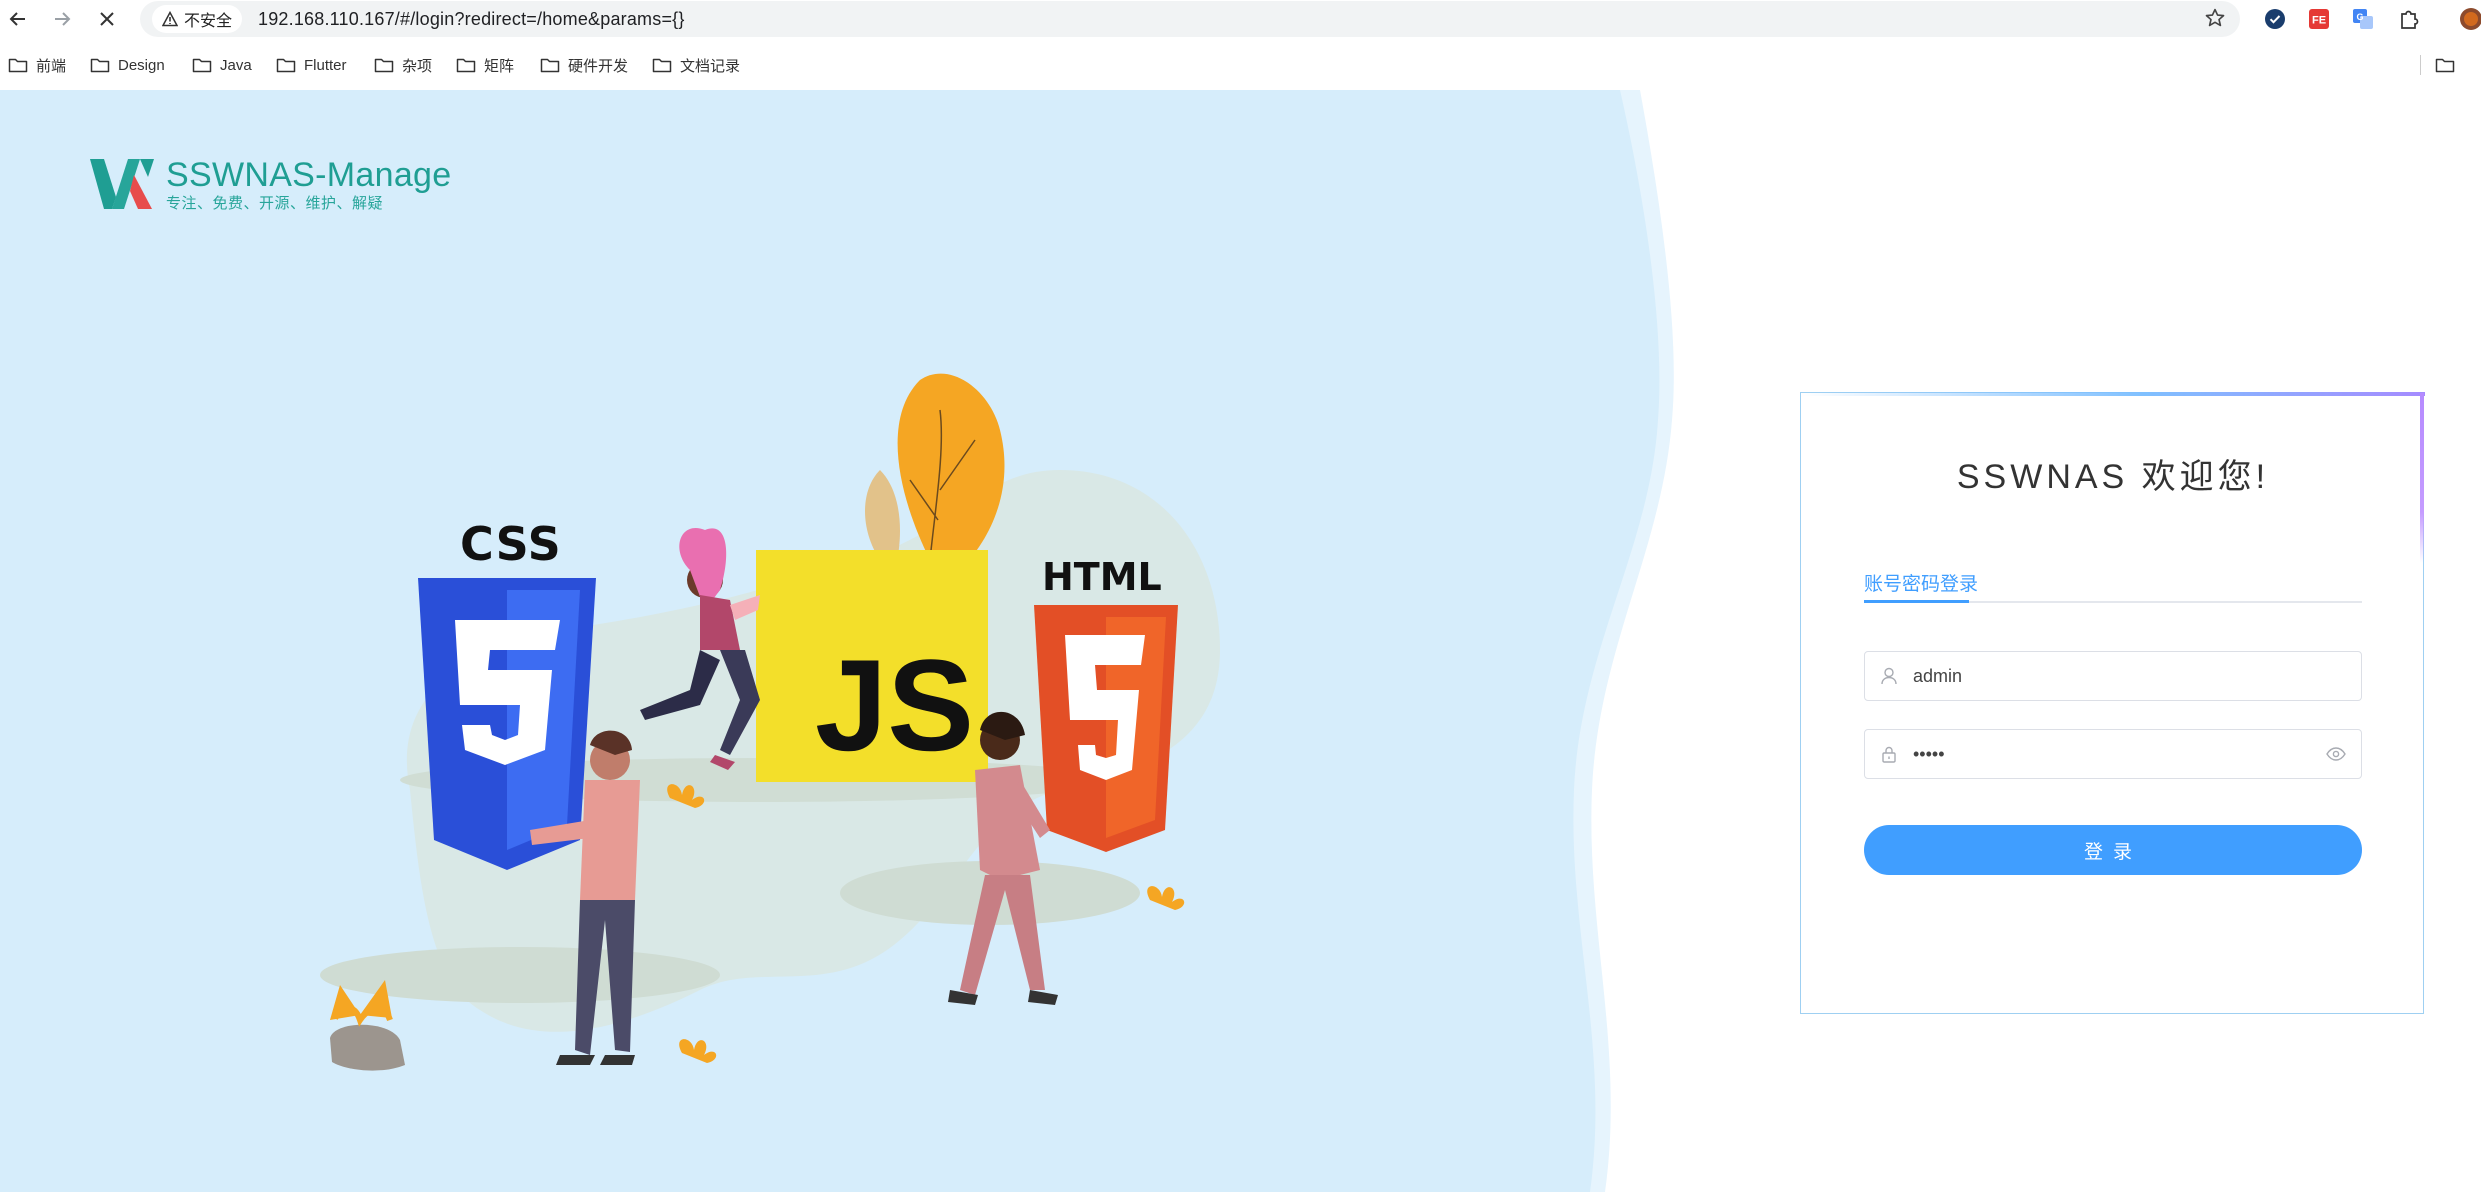  Describe the element at coordinates (417, 66) in the screenshot. I see `bookmark-label: 杂项` at that location.